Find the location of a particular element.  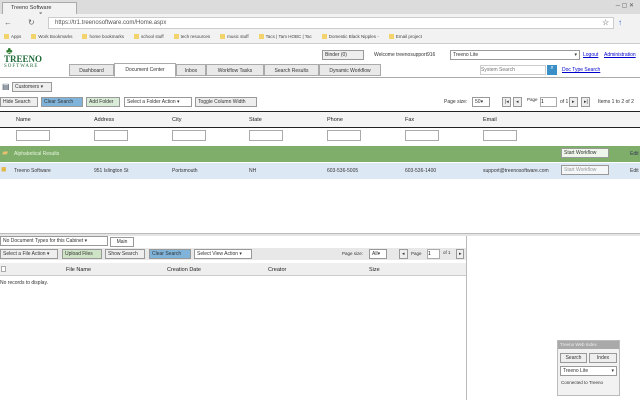

page-size-value: 50 is located at coordinates (478, 102).